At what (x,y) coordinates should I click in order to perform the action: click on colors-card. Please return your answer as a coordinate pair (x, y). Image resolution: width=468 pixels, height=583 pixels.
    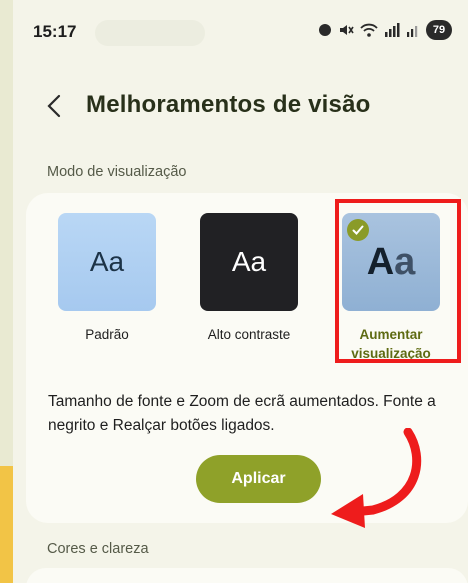
    Looking at the image, I should click on (247, 575).